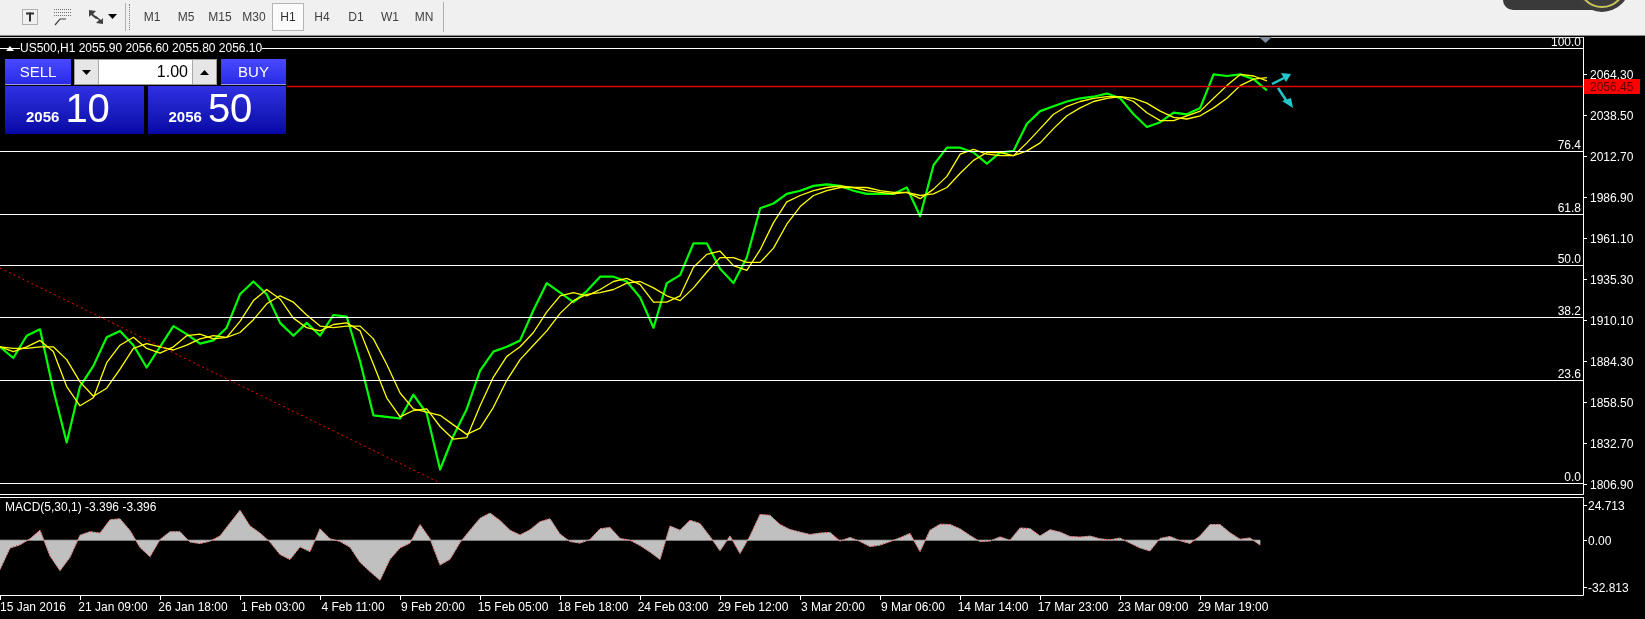 The height and width of the screenshot is (619, 1645). What do you see at coordinates (1569, 311) in the screenshot?
I see `fibonacci-level-label: 38.2` at bounding box center [1569, 311].